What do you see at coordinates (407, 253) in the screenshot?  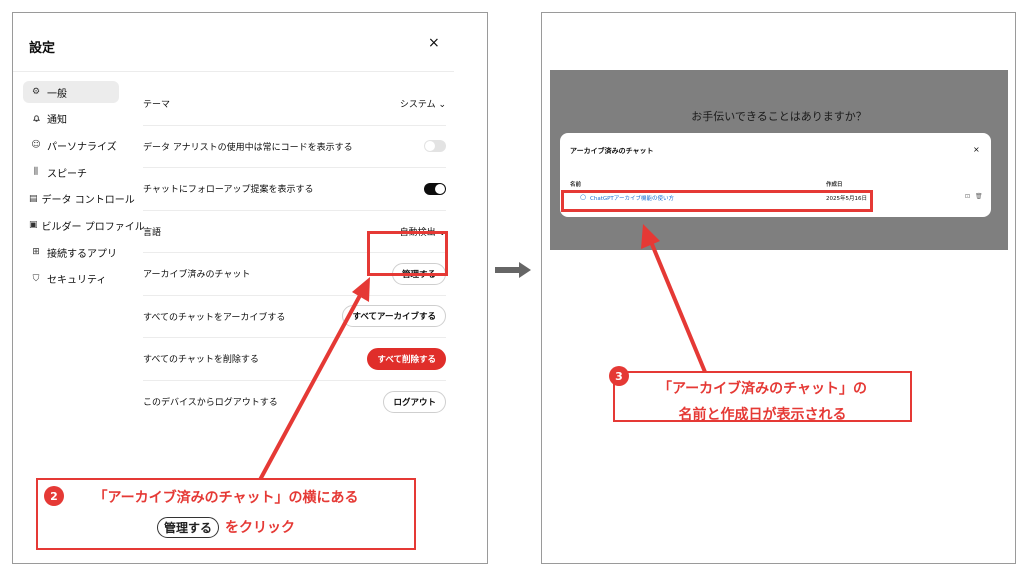 I see `manage-button-highlight` at bounding box center [407, 253].